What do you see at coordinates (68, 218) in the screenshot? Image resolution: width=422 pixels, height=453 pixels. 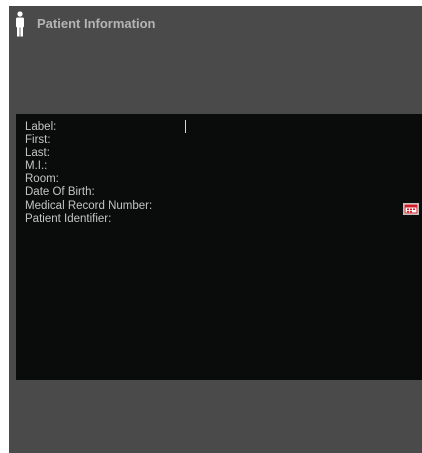 I see `field-label-patient-identifier: Patient Identifier:` at bounding box center [68, 218].